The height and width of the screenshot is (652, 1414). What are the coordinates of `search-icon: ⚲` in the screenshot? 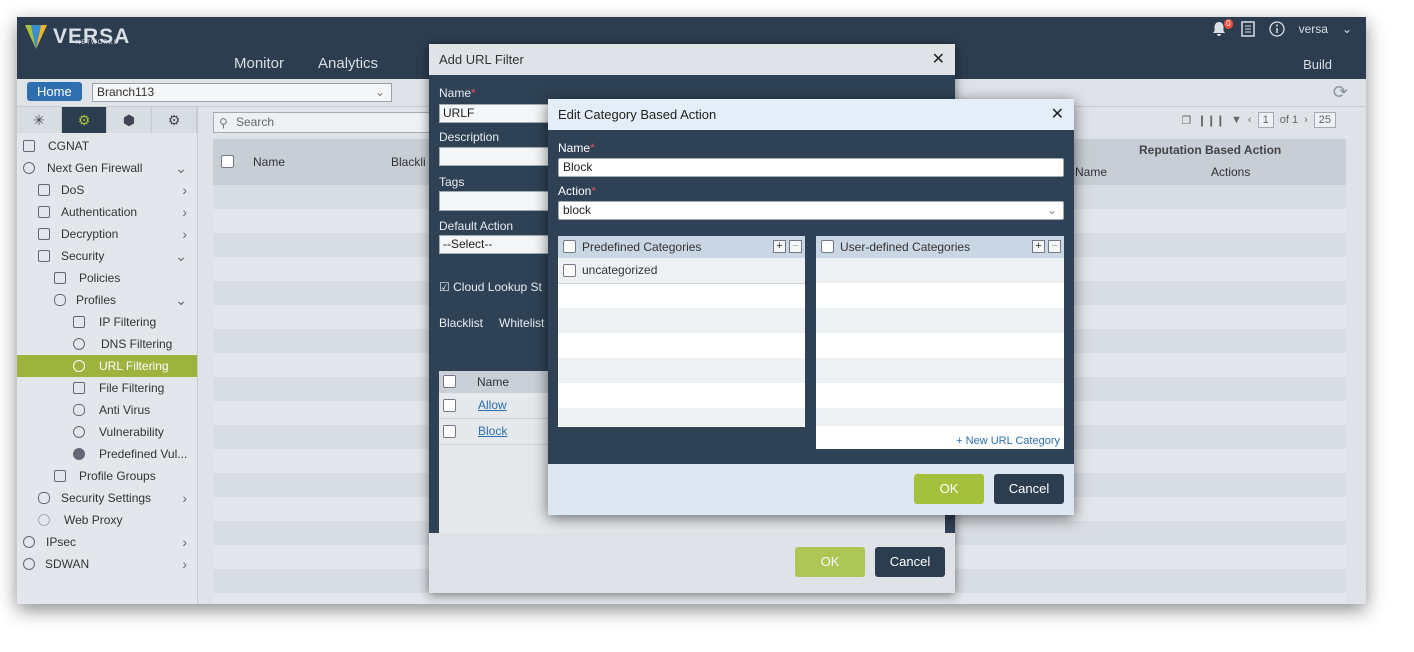 It's located at (223, 123).